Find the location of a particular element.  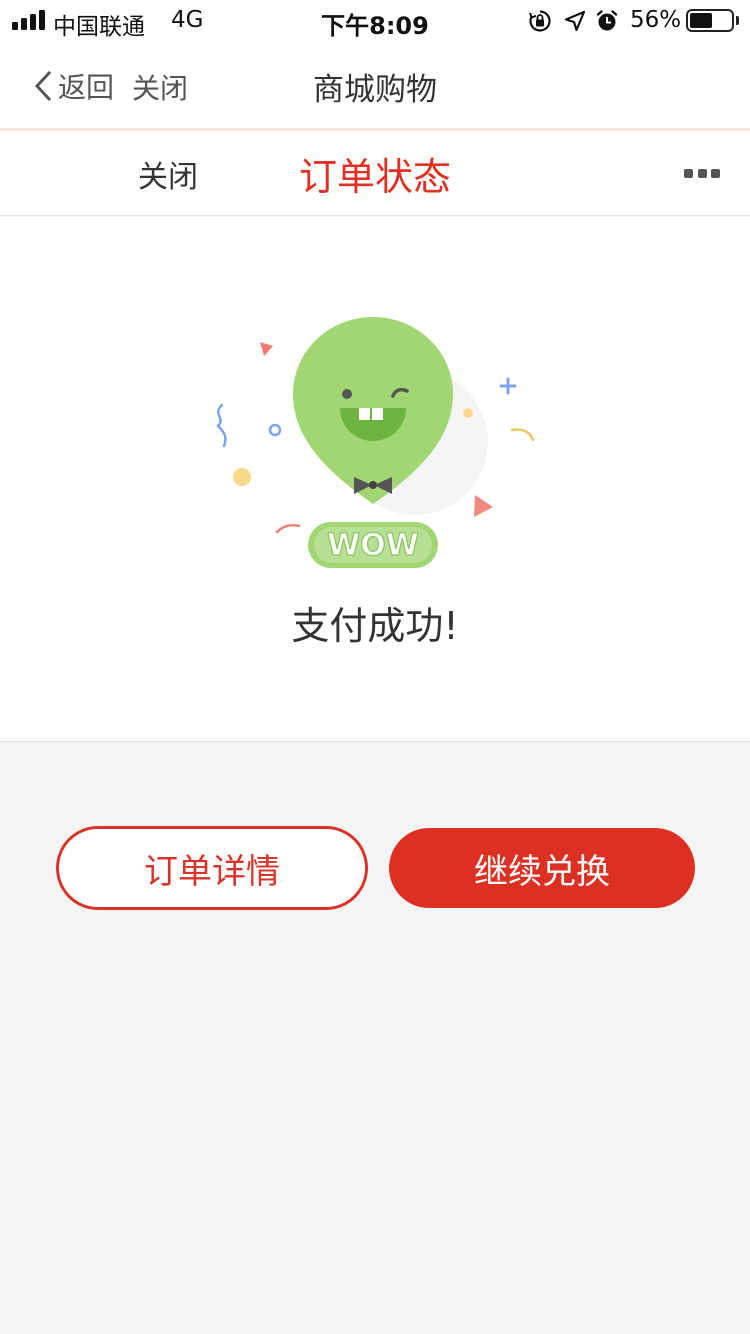

success-balloon-illustration: WOW is located at coordinates (375, 442).